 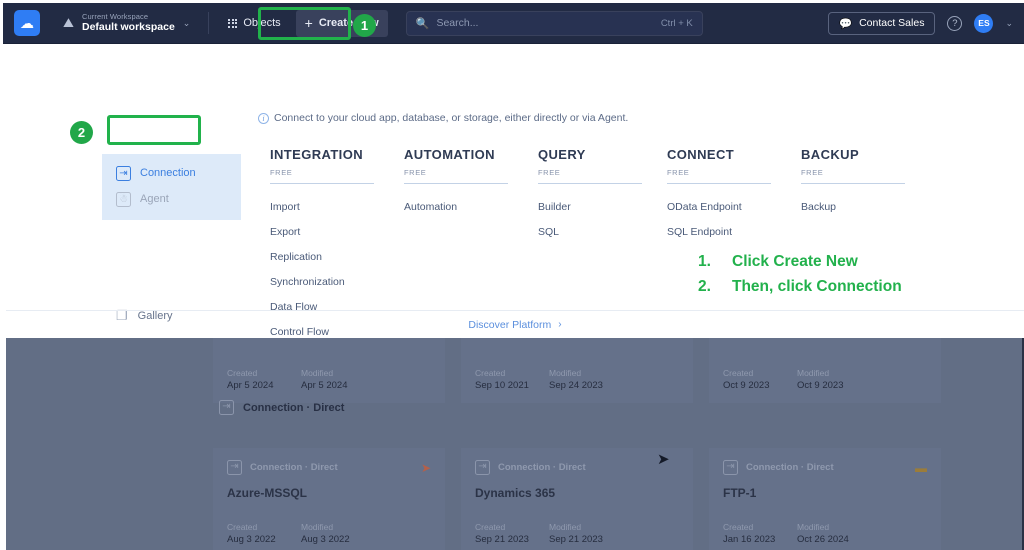 I want to click on cloud-icon: ☁, so click(x=27, y=23).